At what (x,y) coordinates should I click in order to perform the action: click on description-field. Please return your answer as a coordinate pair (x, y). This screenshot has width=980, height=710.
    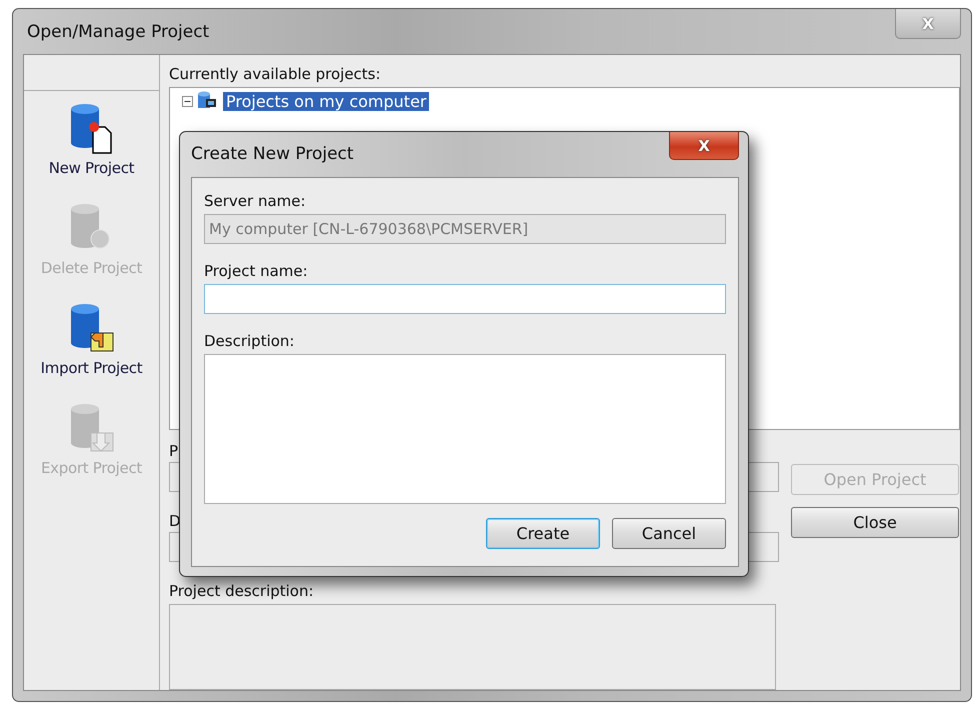
    Looking at the image, I should click on (465, 429).